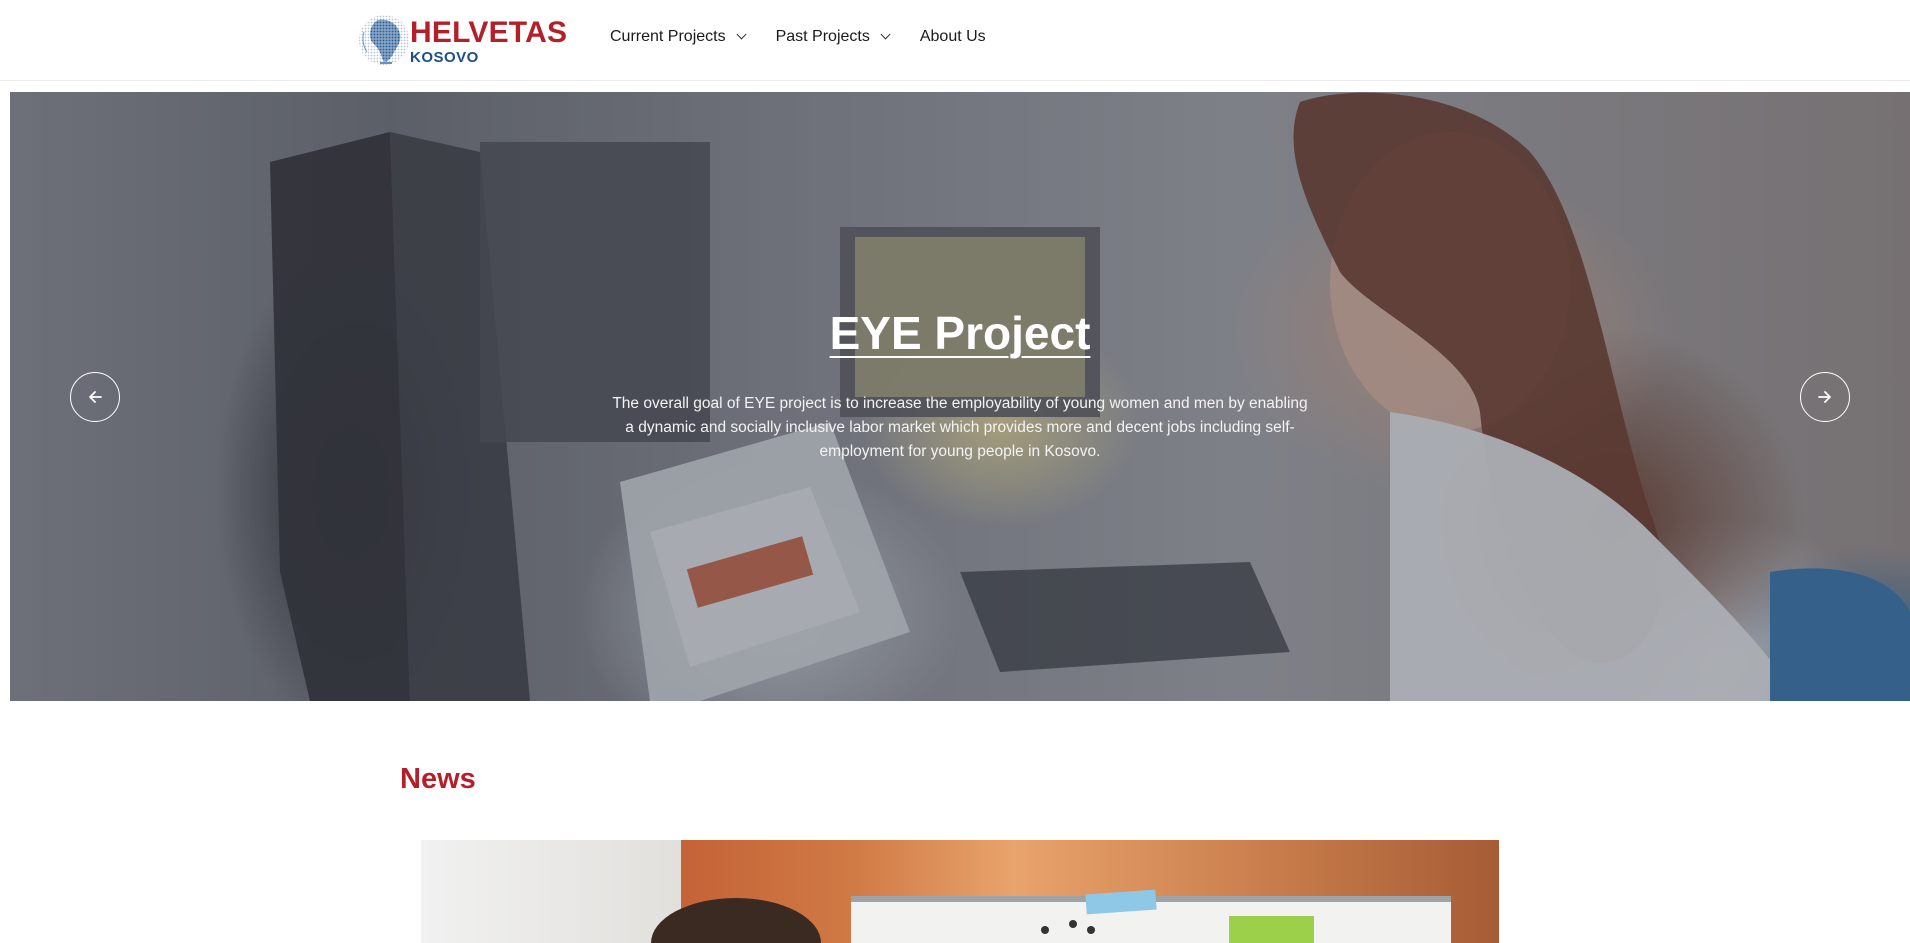  I want to click on nav-about-us-label: About Us, so click(952, 36).